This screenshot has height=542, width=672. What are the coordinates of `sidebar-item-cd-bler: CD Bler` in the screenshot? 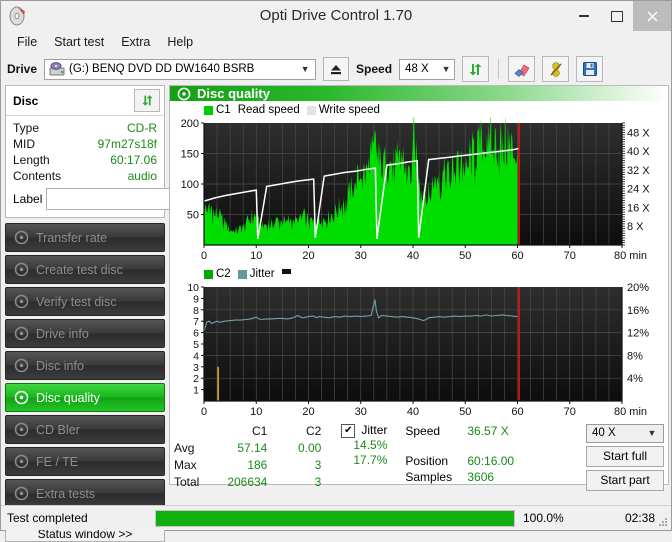 It's located at (85, 429).